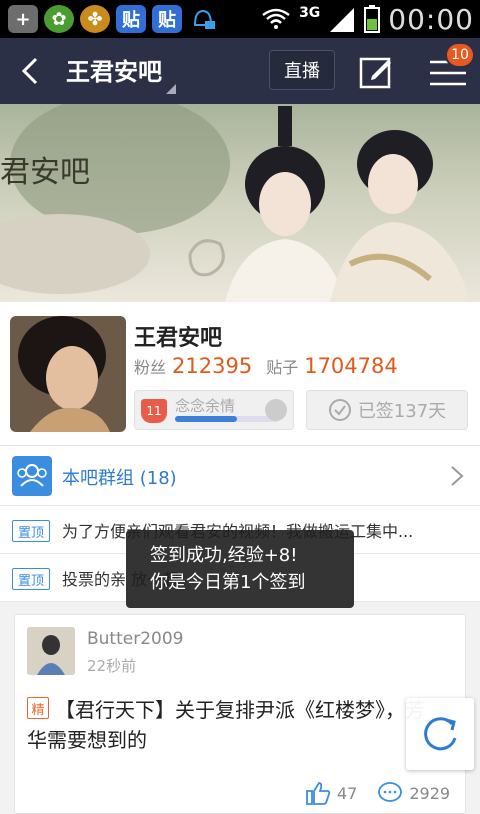  Describe the element at coordinates (228, 582) in the screenshot. I see `toast-line-2: 你是今日第1个签到` at that location.